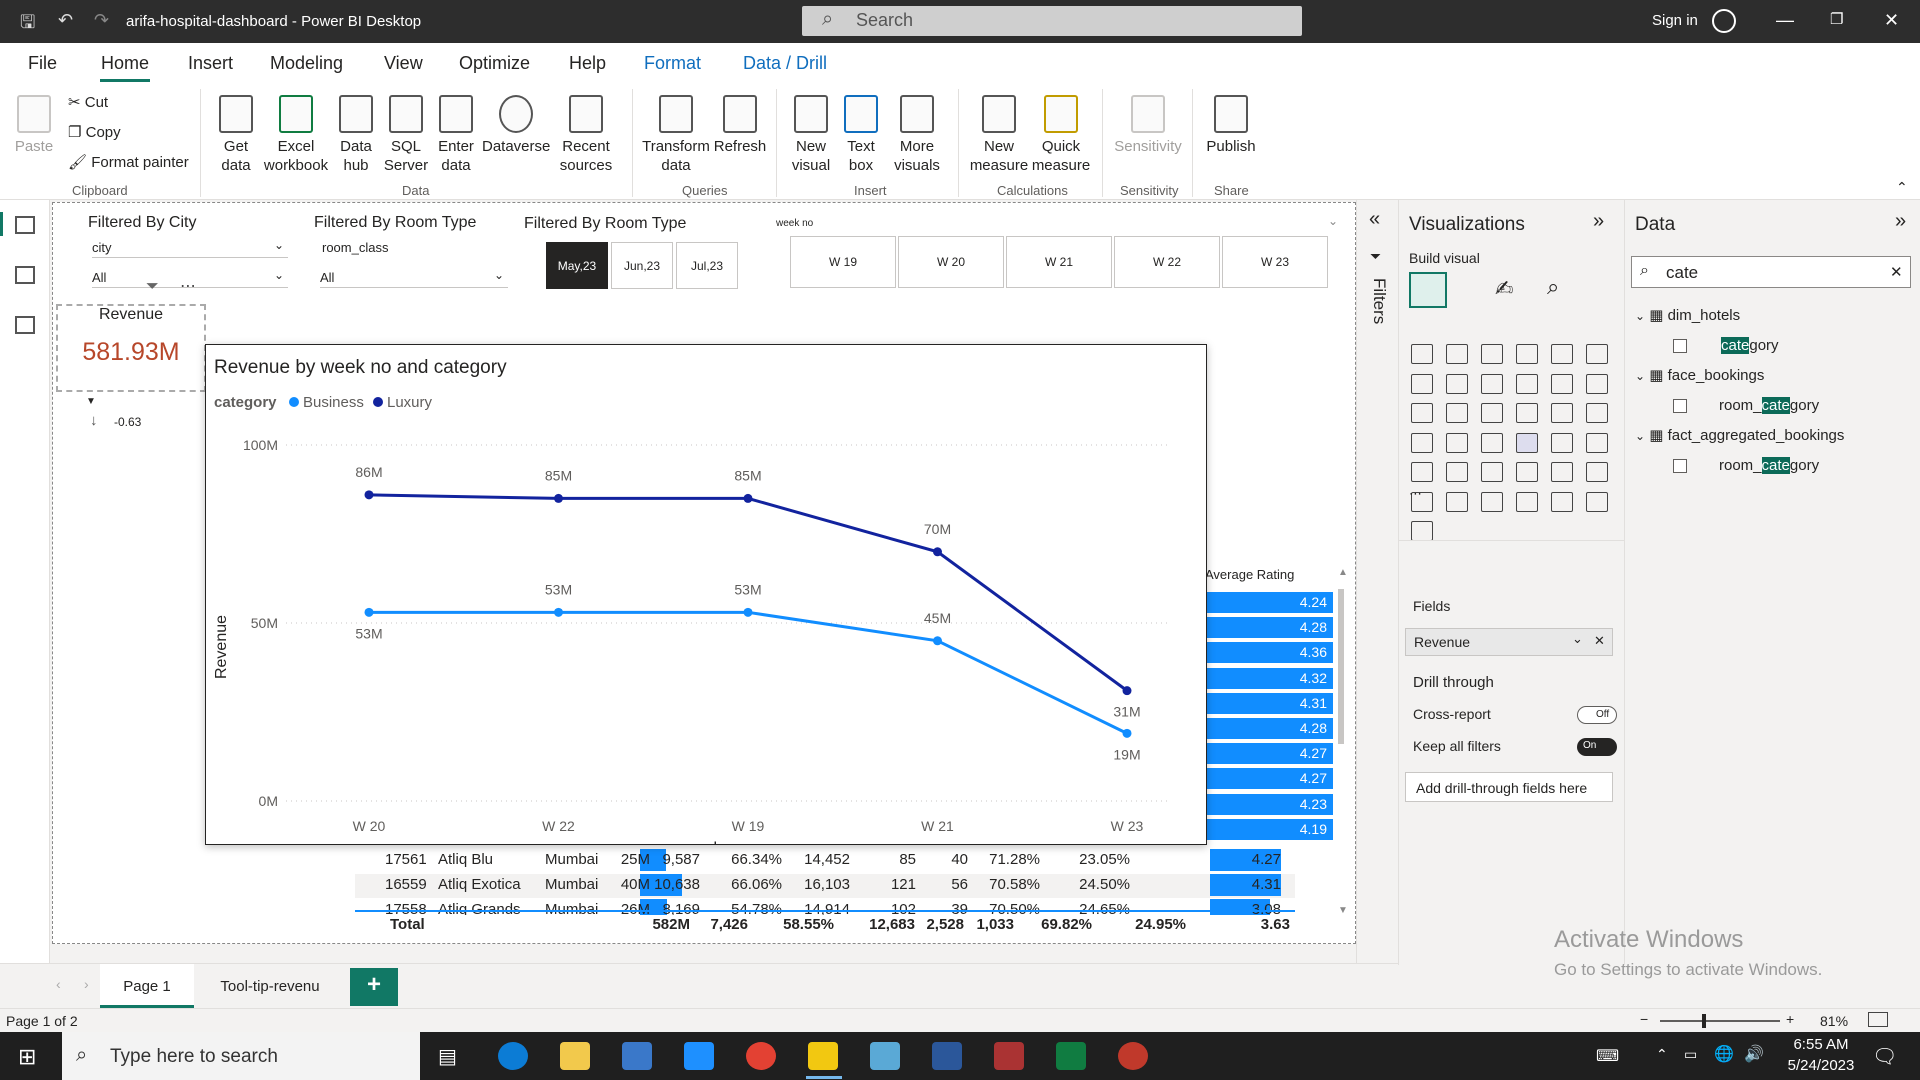 The width and height of the screenshot is (1920, 1080). What do you see at coordinates (1492, 383) in the screenshot?
I see `stacked-area-icon` at bounding box center [1492, 383].